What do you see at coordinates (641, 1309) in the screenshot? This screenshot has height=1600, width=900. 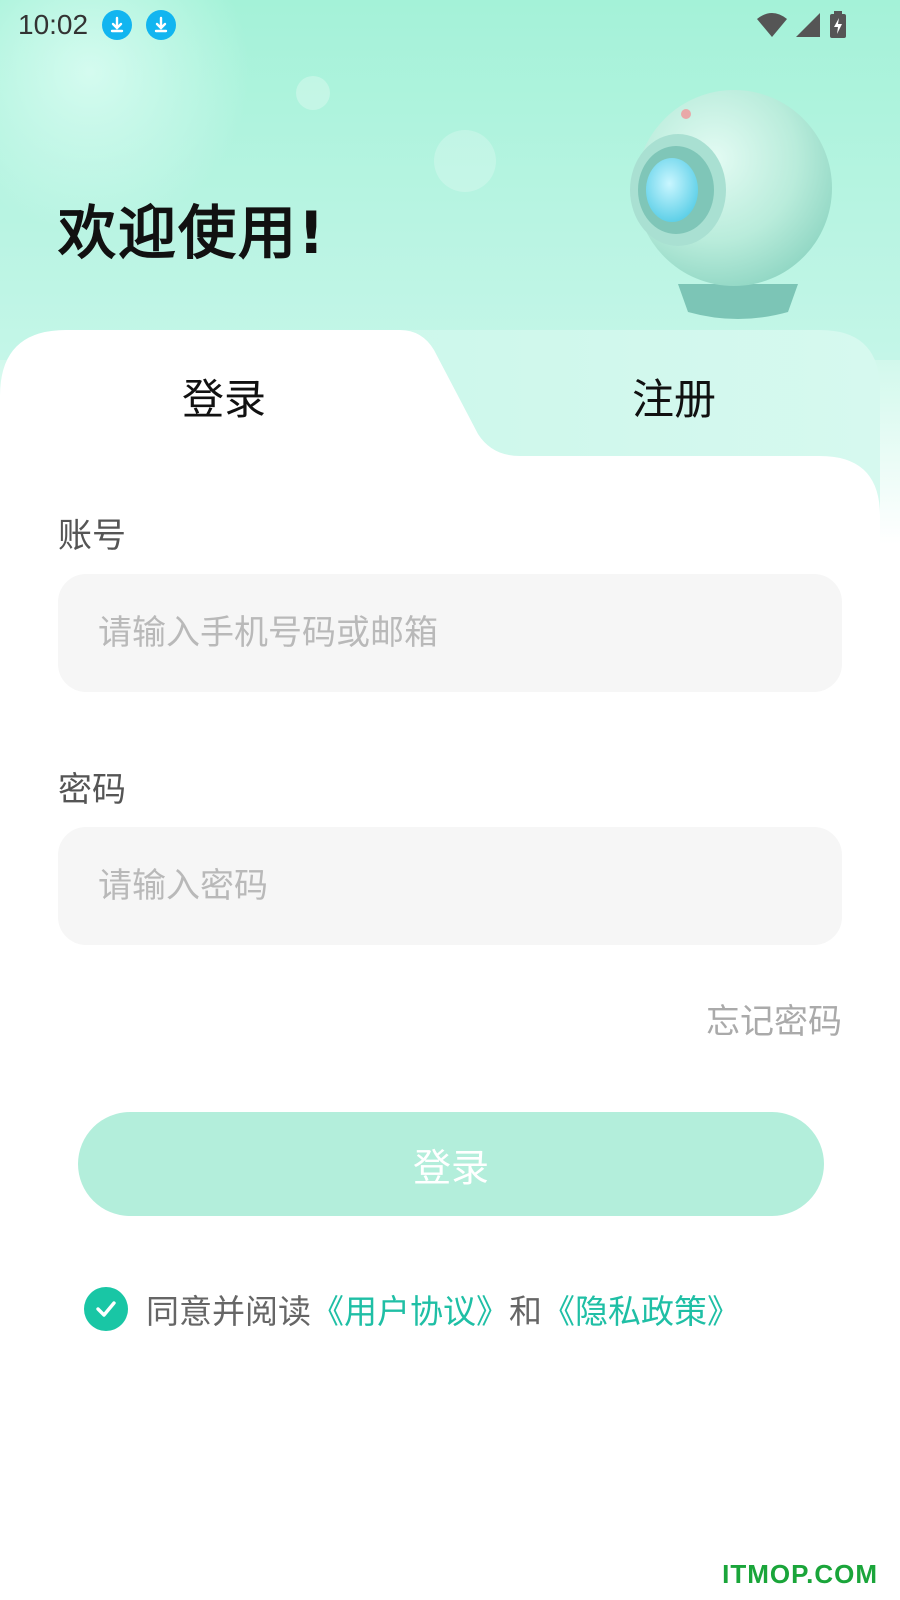 I see `privacy-policy-link: 《隐私政策》` at bounding box center [641, 1309].